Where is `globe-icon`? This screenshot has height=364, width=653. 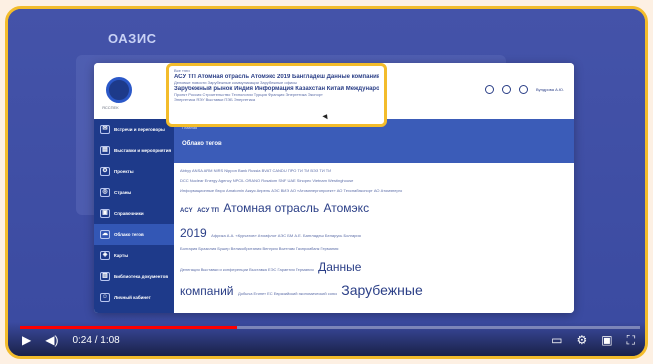
globe-icon is located at coordinates (524, 89).